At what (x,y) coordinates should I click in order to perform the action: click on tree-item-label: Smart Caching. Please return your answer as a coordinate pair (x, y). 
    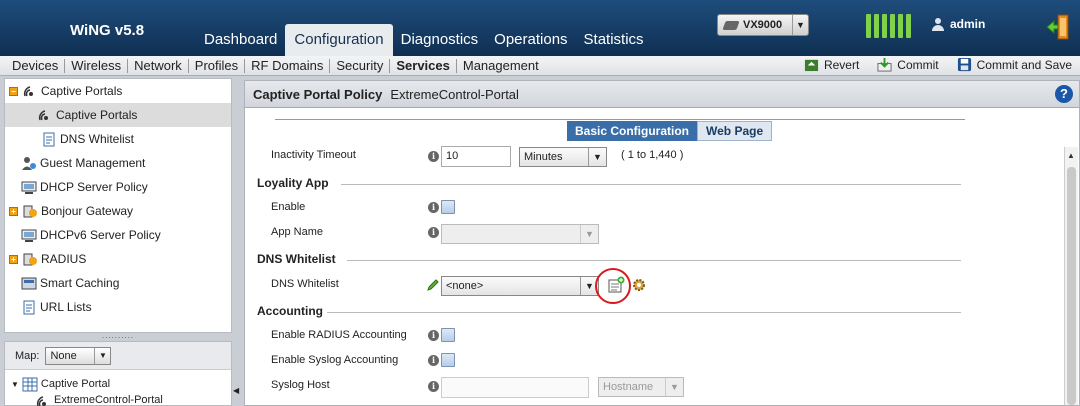
    Looking at the image, I should click on (80, 283).